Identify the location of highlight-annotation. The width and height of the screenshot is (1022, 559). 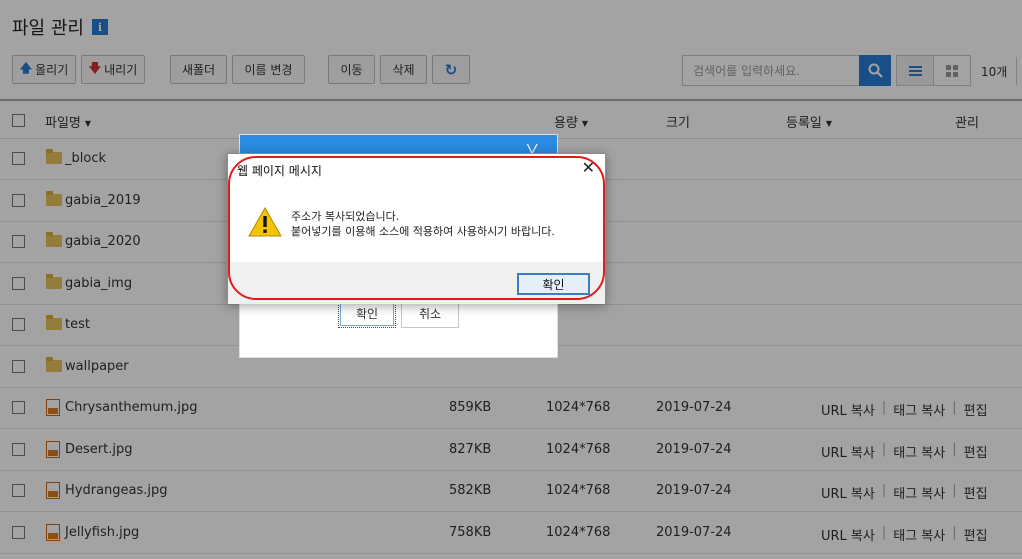
(416, 228).